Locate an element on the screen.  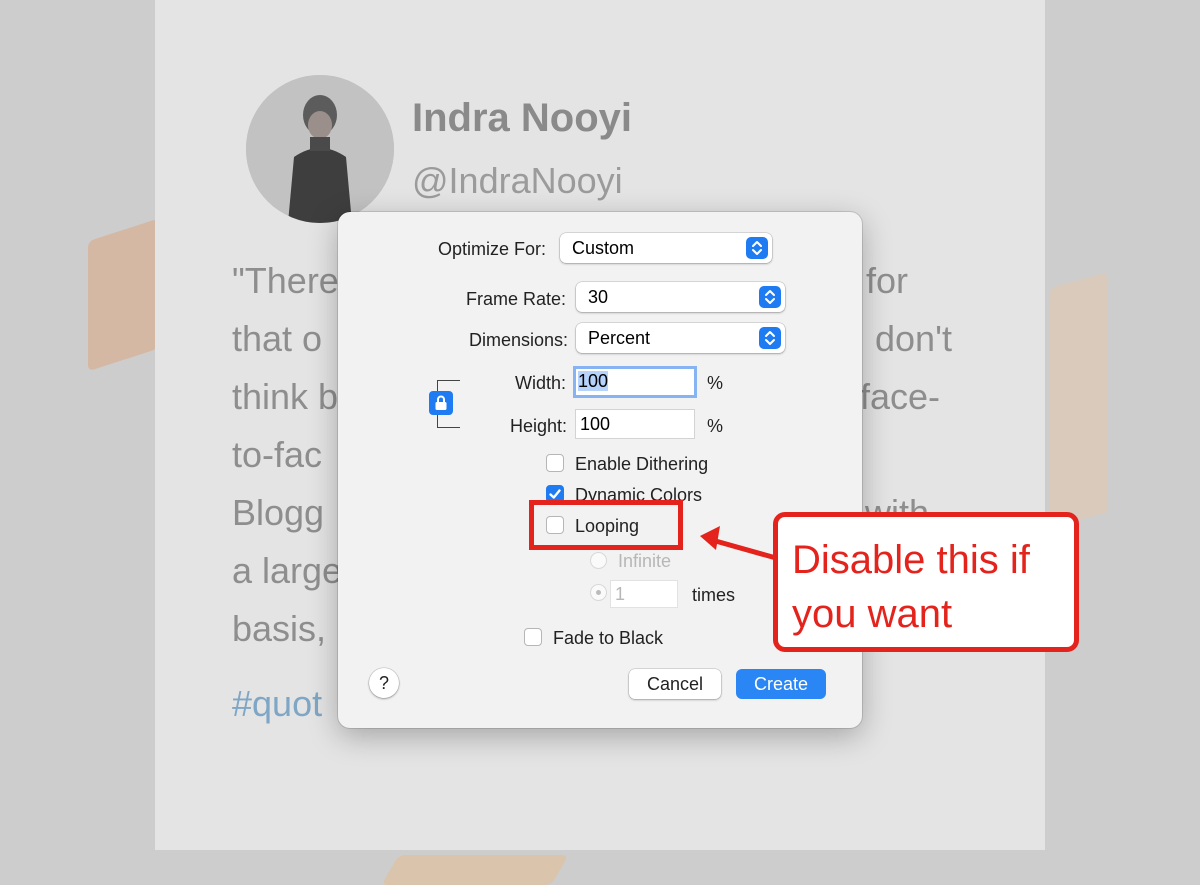
quote-text: a large is located at coordinates (287, 570).